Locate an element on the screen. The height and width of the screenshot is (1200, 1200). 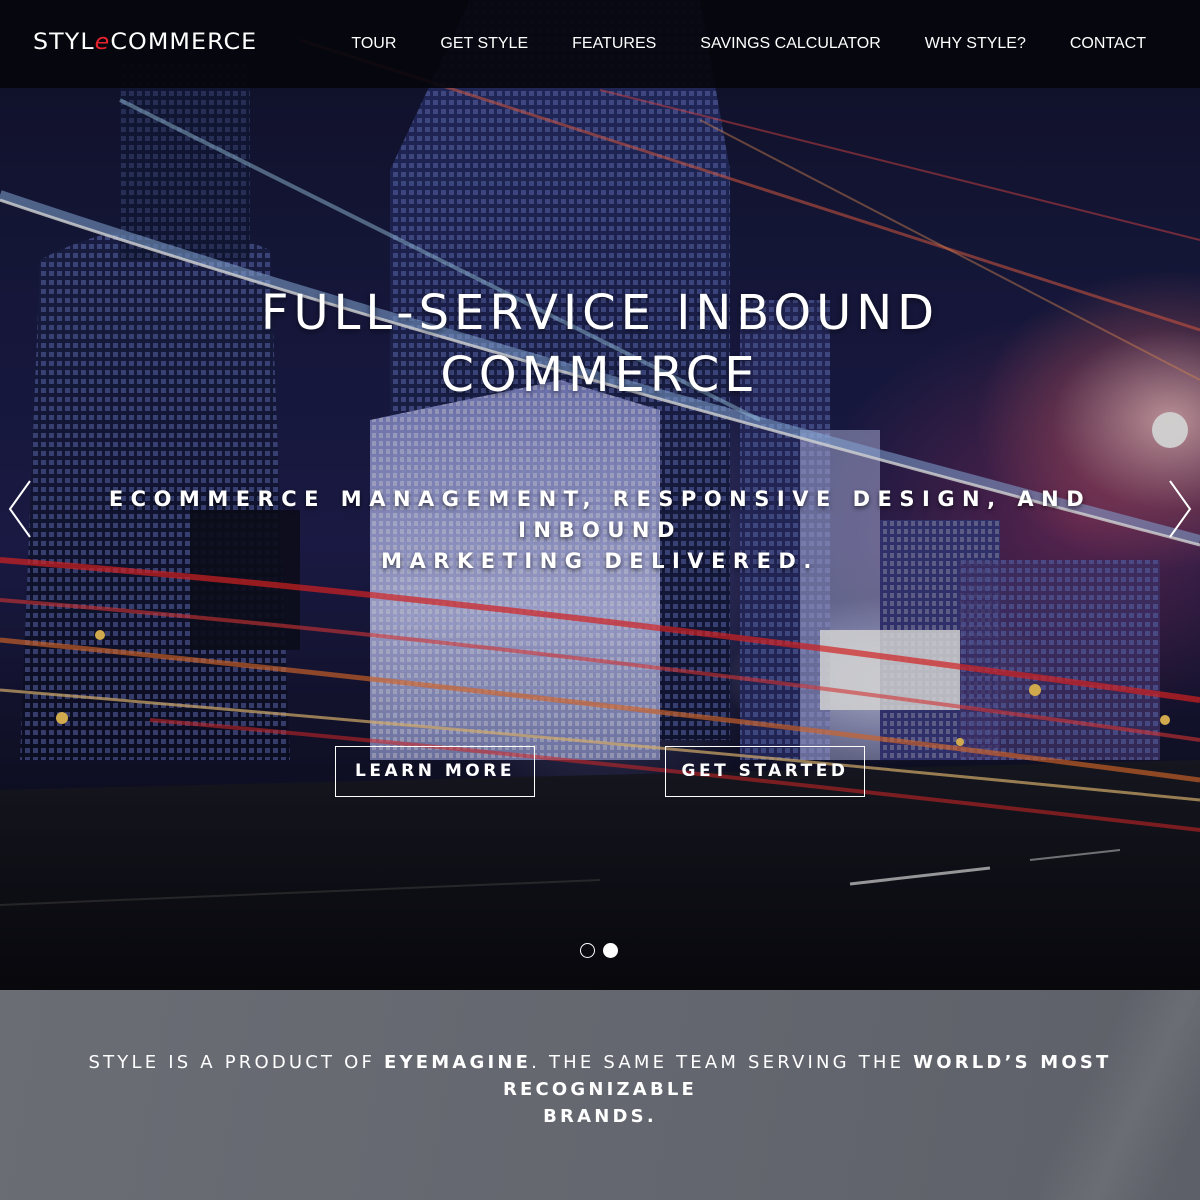
about-text-2: . THE SAME TEAM SERVING THE is located at coordinates (722, 1062).